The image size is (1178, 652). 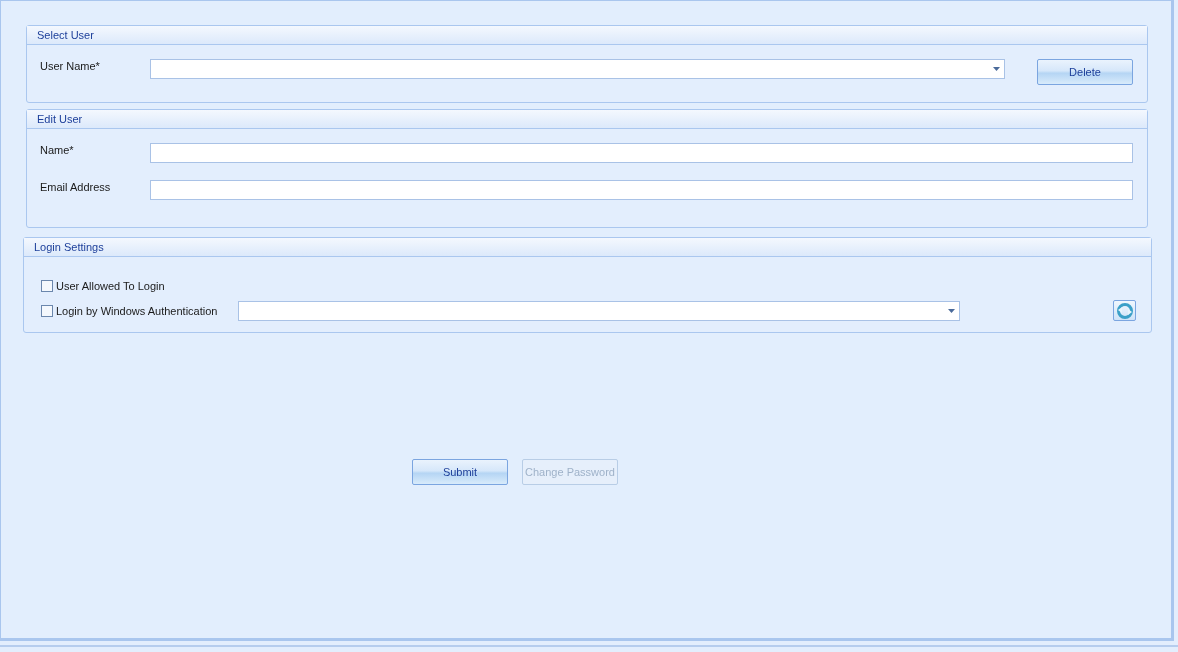 What do you see at coordinates (70, 65) in the screenshot?
I see `field-label: User Name*` at bounding box center [70, 65].